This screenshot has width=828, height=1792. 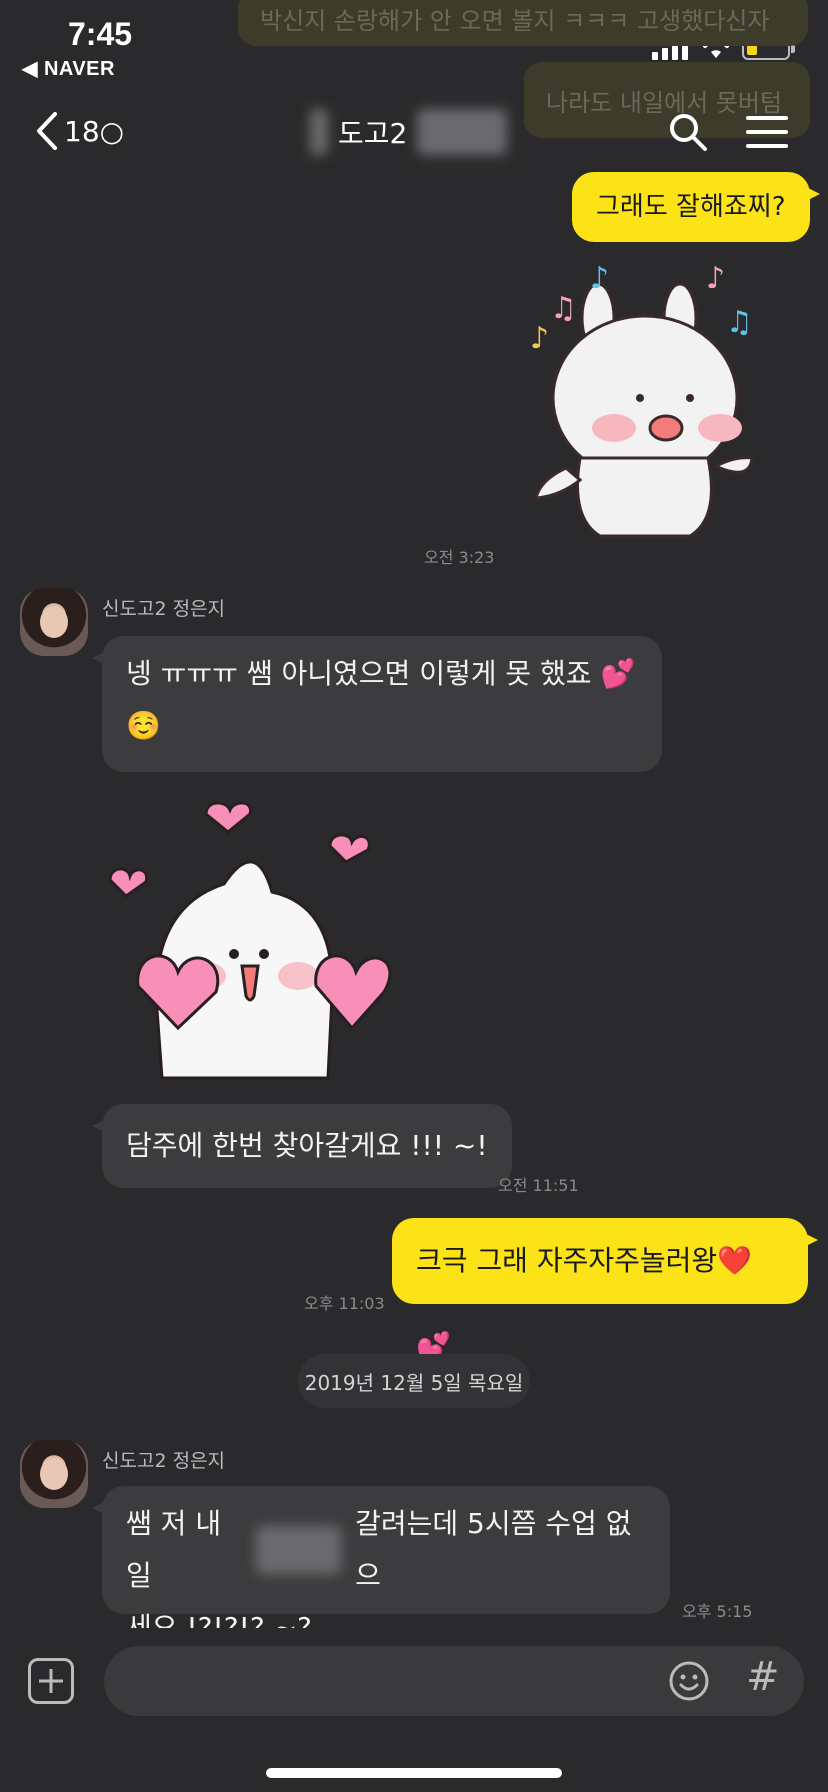 What do you see at coordinates (689, 1681) in the screenshot?
I see `emoji-icon` at bounding box center [689, 1681].